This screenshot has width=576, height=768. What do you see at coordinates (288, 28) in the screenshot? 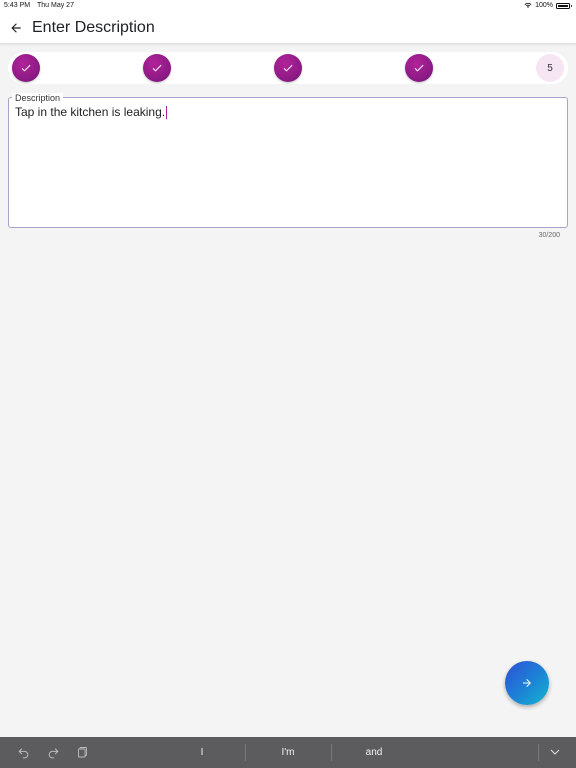
I see `app-bar: Enter Description` at bounding box center [288, 28].